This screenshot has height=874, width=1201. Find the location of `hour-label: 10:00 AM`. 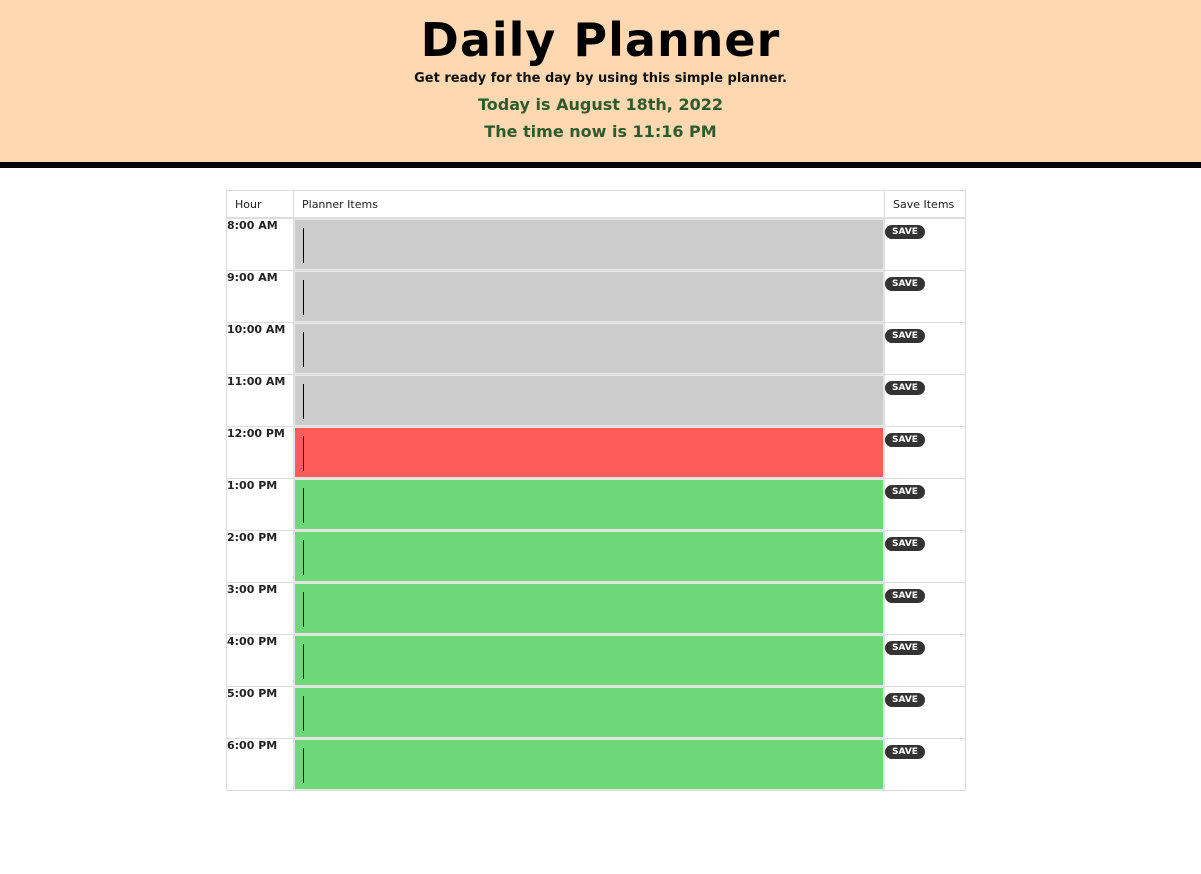

hour-label: 10:00 AM is located at coordinates (260, 348).